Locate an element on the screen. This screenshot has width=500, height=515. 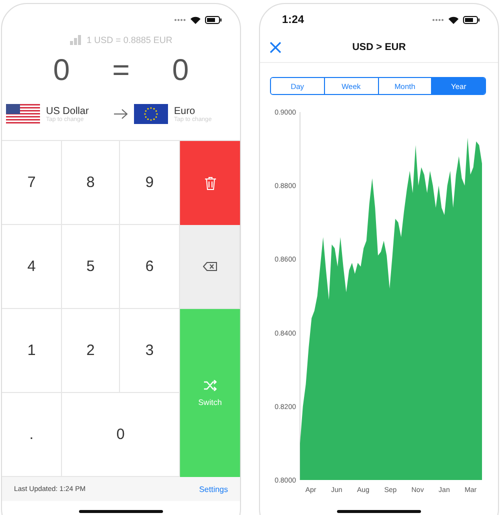
keypad-key: 7 is located at coordinates (32, 183).